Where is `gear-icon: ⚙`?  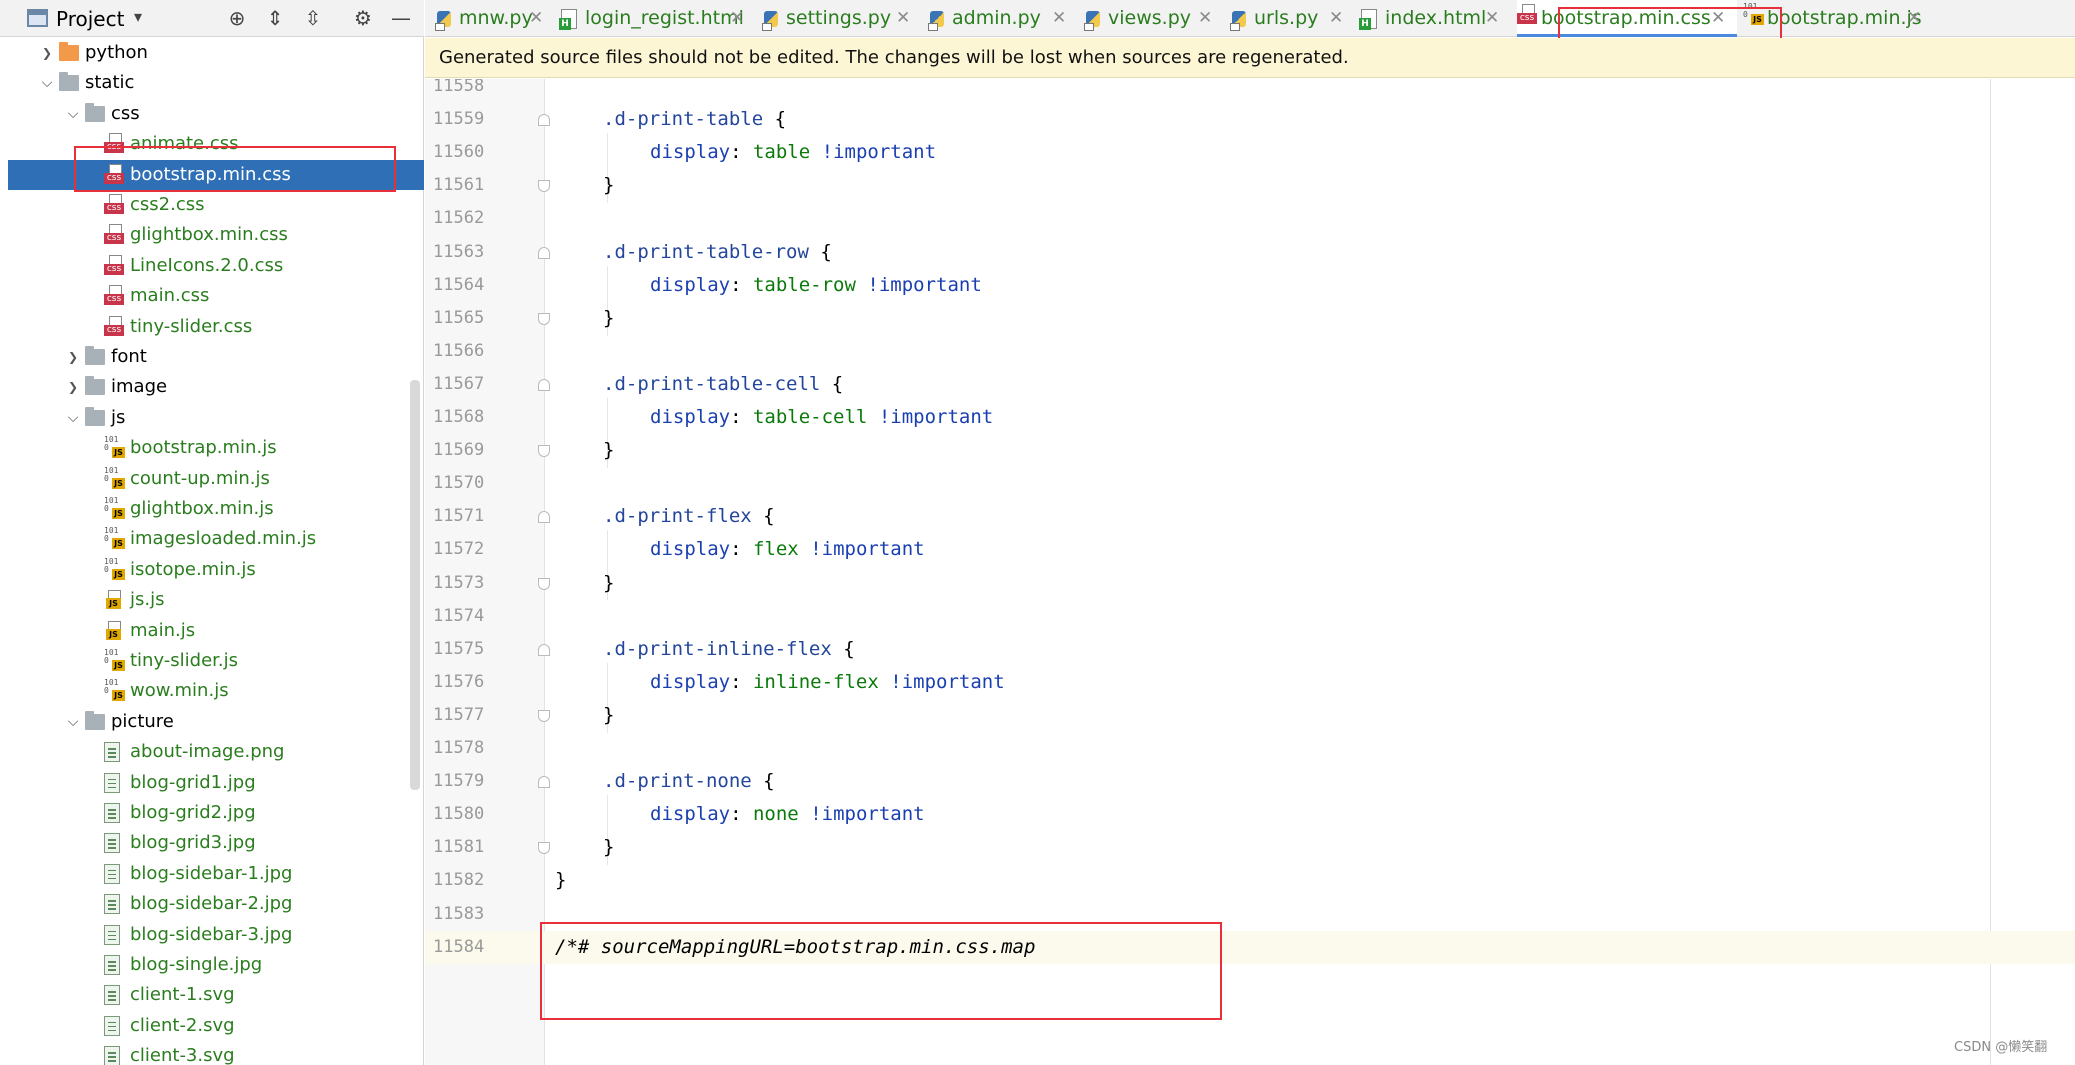
gear-icon: ⚙ is located at coordinates (363, 18).